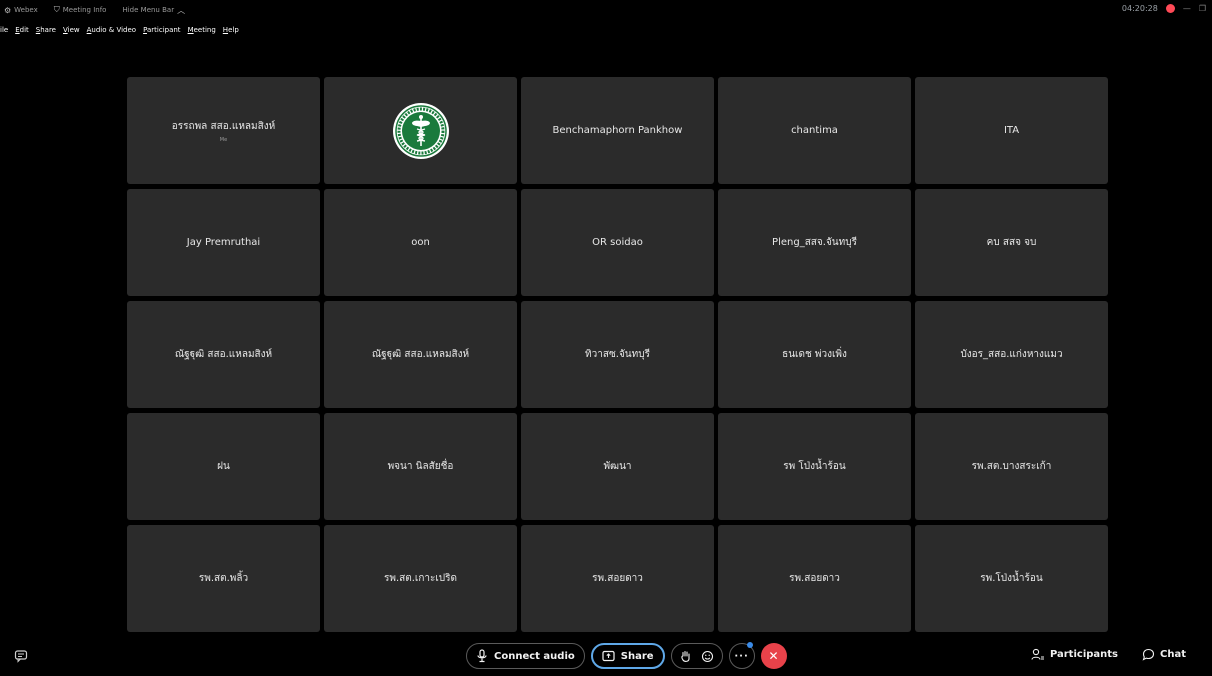 The height and width of the screenshot is (676, 1212). I want to click on share-button: Share, so click(627, 656).